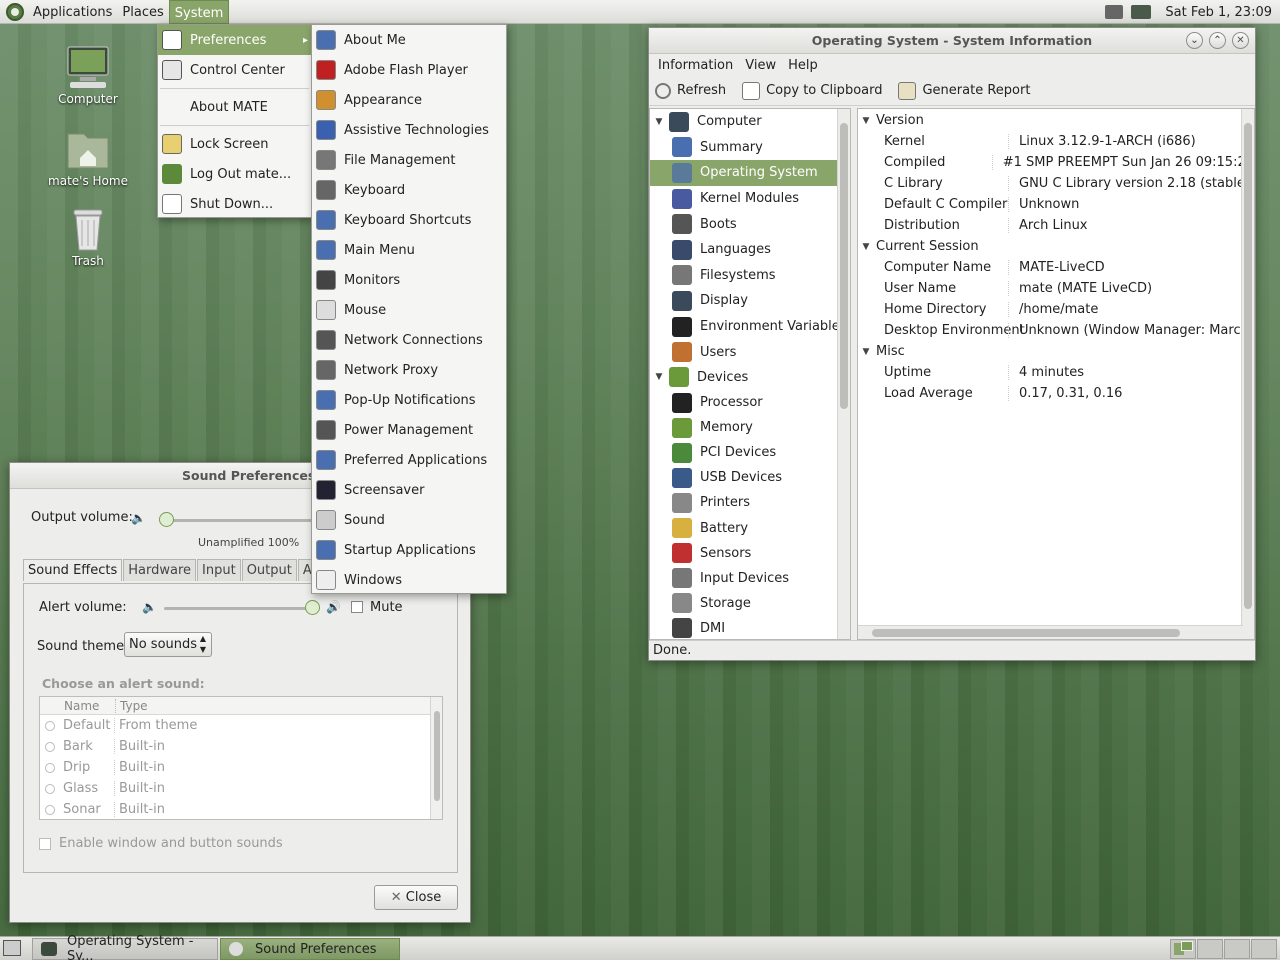 The image size is (1280, 960). What do you see at coordinates (409, 70) in the screenshot?
I see `menu-item-adobe-flash-player: Adobe Flash Player` at bounding box center [409, 70].